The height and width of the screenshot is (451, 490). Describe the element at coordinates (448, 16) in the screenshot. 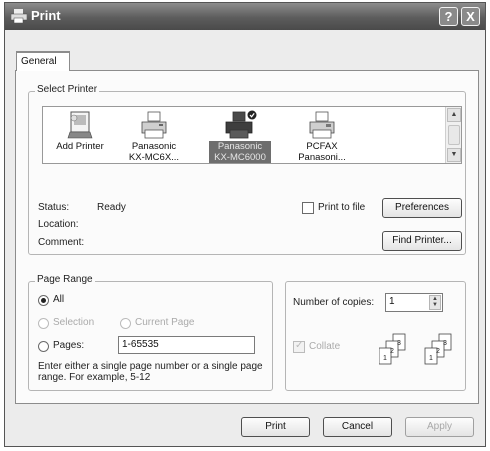

I see `help-button: ?` at that location.